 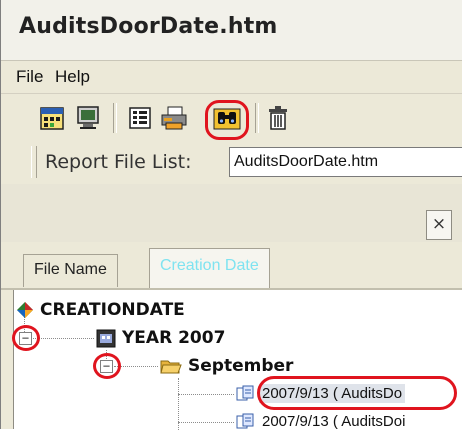 I want to click on tab-file-name: File Name, so click(x=70, y=270).